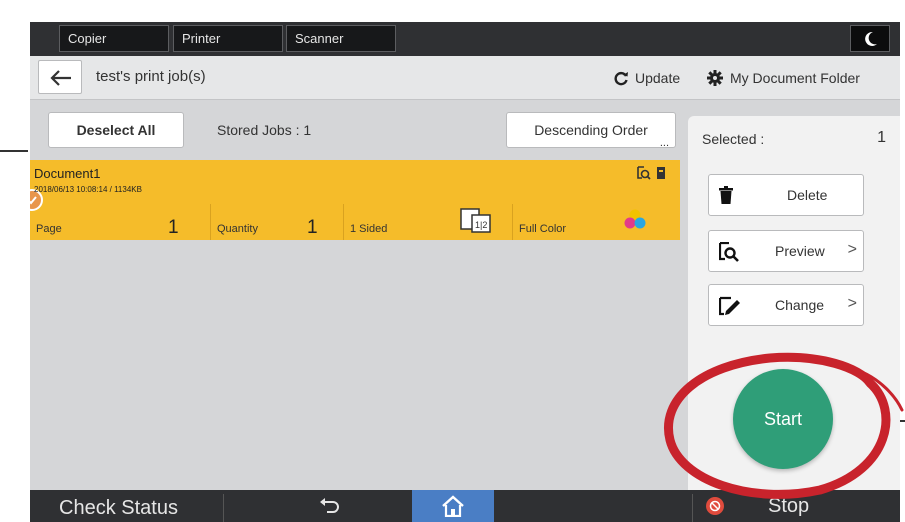  Describe the element at coordinates (807, 195) in the screenshot. I see `delete-label: Delete` at that location.